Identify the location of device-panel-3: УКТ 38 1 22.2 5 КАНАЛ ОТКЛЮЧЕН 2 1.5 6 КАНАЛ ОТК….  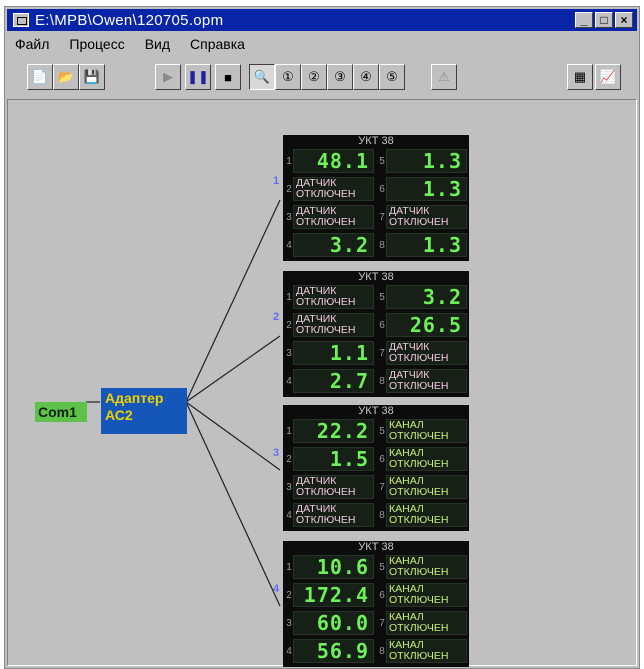
(376, 468).